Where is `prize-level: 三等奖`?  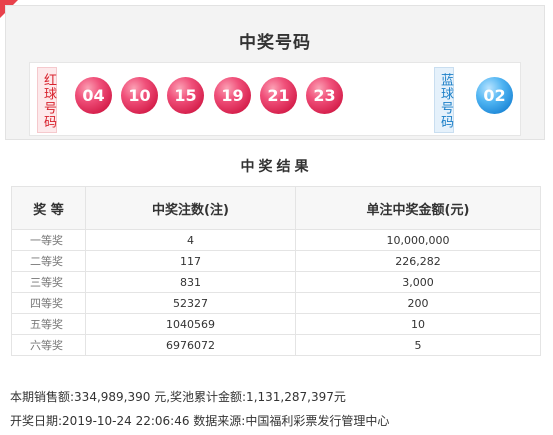
prize-level: 三等奖 is located at coordinates (48, 282).